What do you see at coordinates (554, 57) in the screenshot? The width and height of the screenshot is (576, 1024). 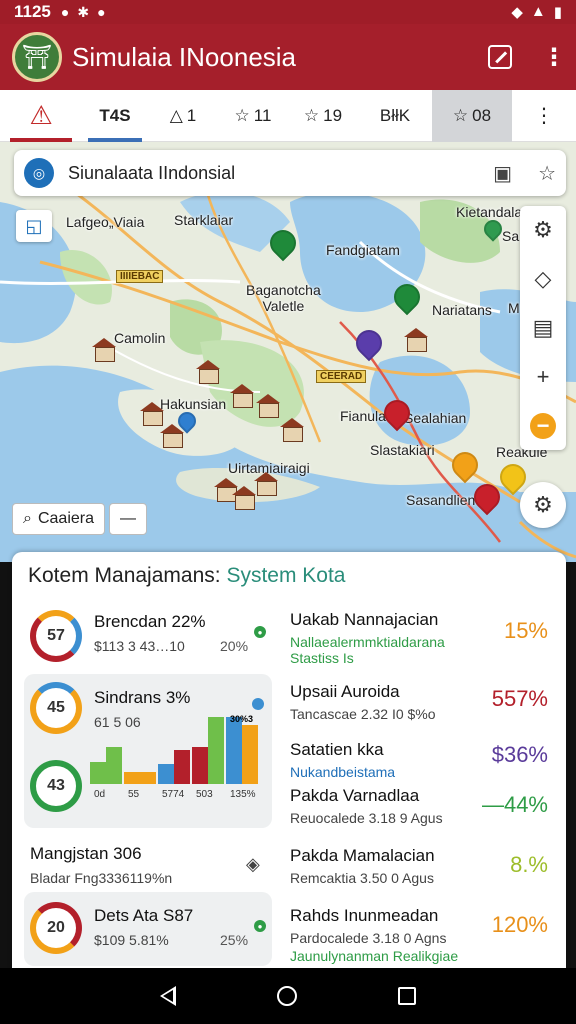 I see `more-icon: ⋮` at bounding box center [554, 57].